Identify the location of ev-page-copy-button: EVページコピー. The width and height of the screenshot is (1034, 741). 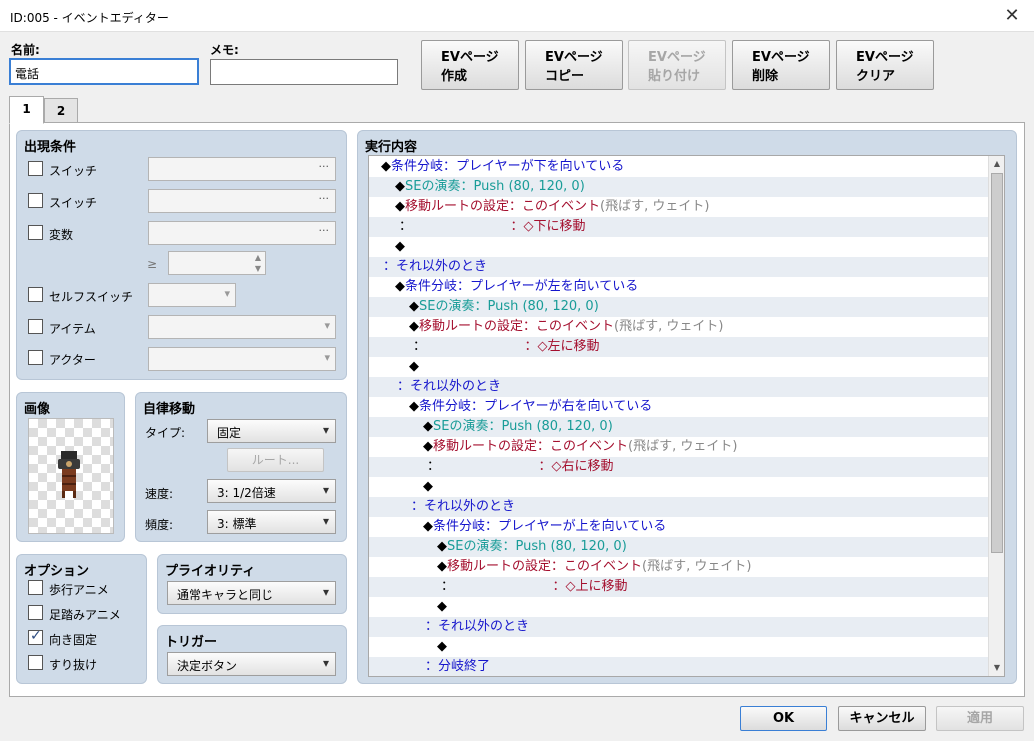
(574, 65).